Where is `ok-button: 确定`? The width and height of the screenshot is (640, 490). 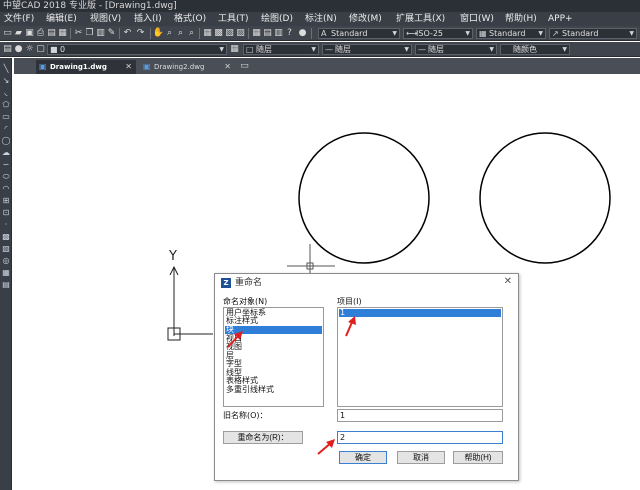 ok-button: 确定 is located at coordinates (363, 457).